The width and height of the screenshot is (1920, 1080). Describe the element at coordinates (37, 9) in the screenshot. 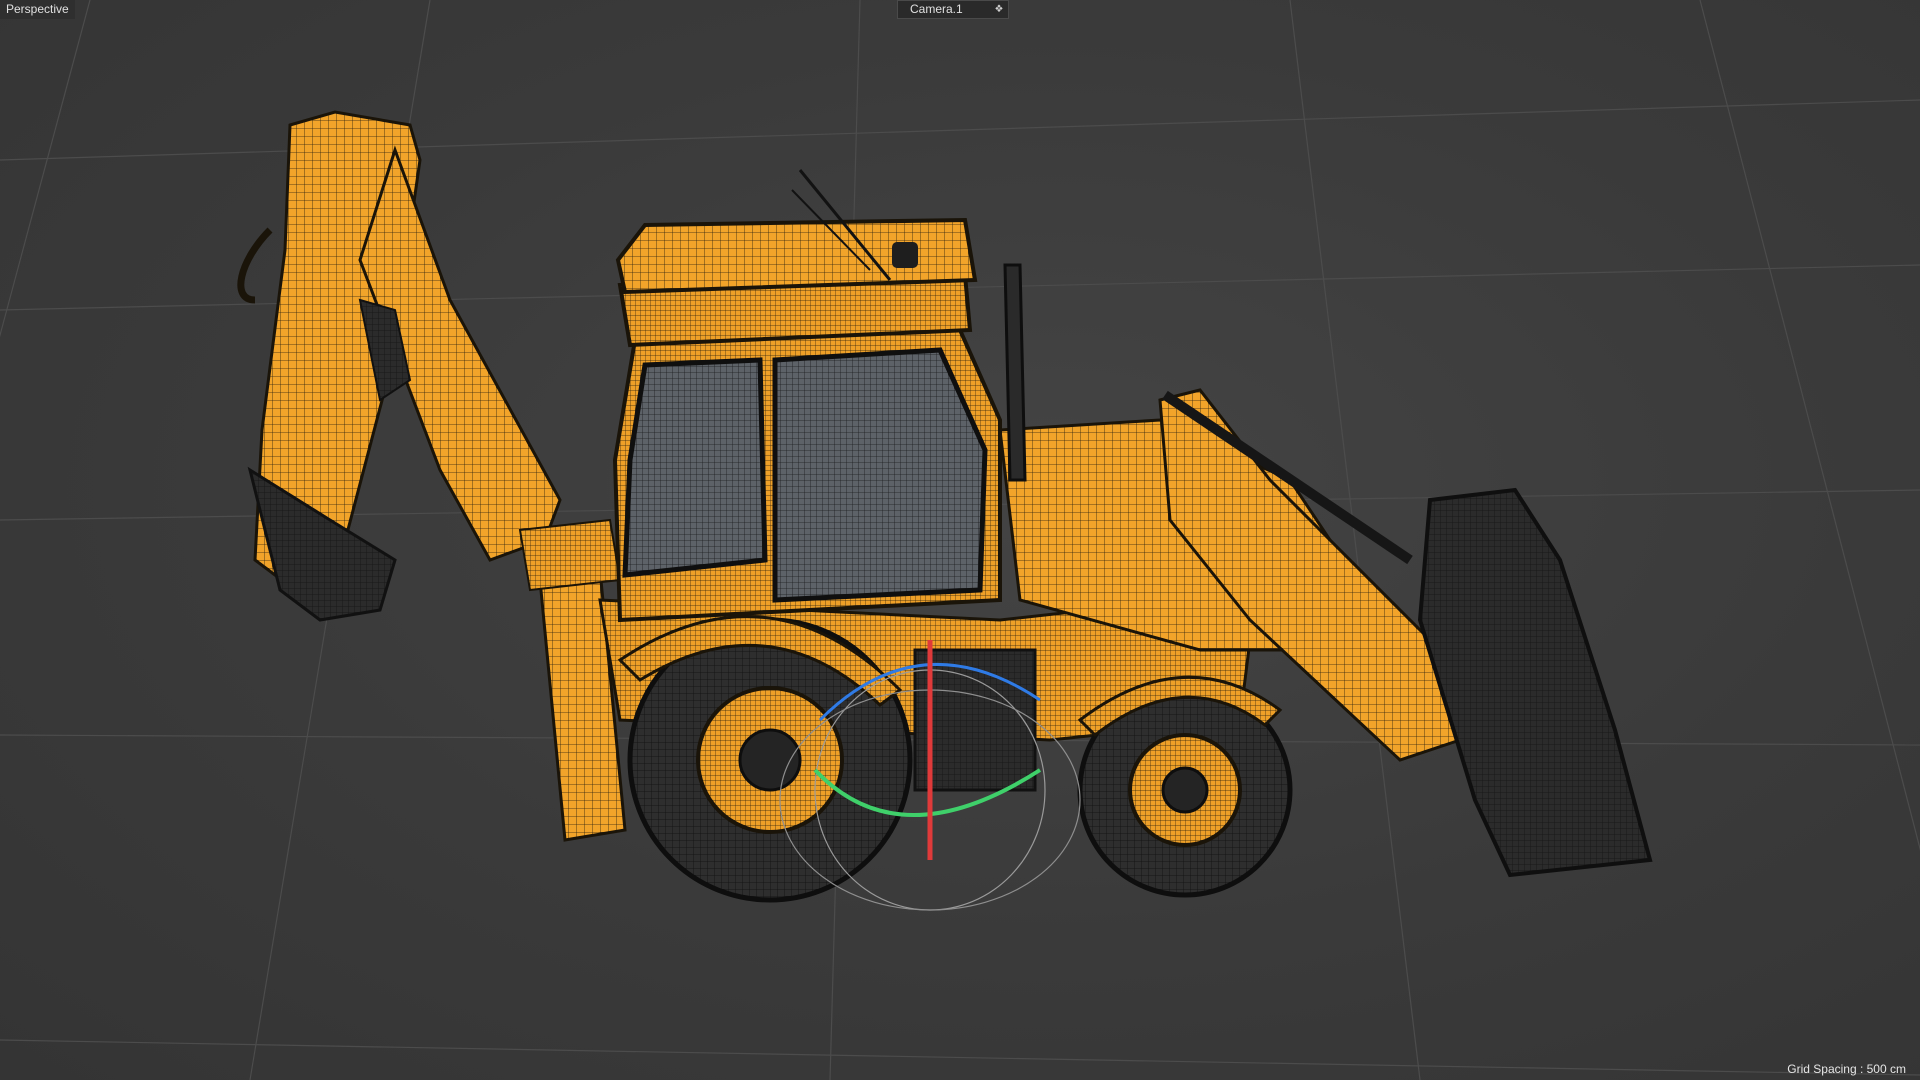

I see `view-name-label: Perspective` at that location.